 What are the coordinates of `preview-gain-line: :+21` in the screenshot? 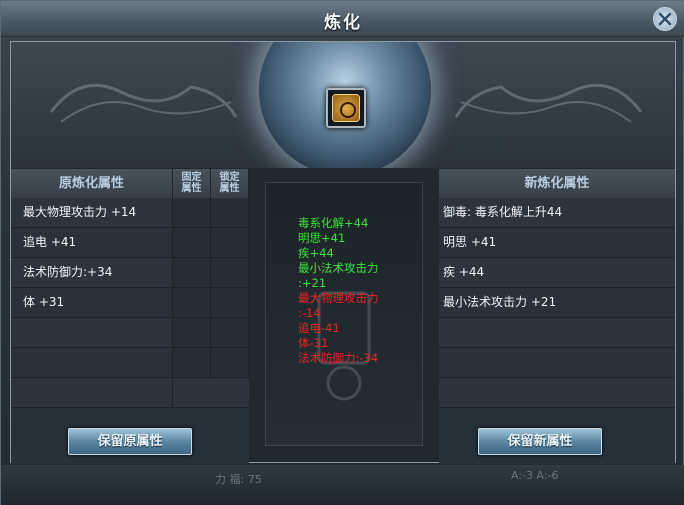 It's located at (312, 283).